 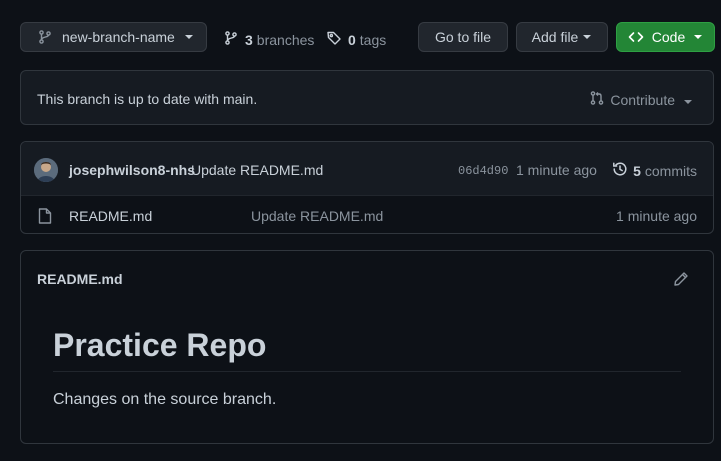 I want to click on file-name-link: README.md, so click(x=110, y=216).